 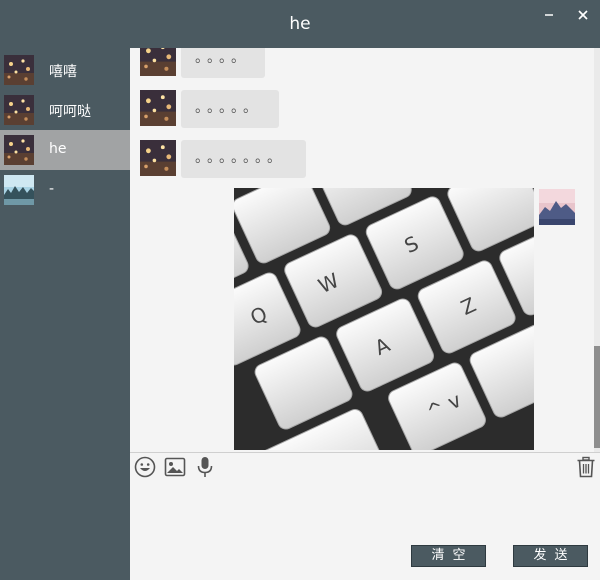 What do you see at coordinates (52, 189) in the screenshot?
I see `contact-name: -` at bounding box center [52, 189].